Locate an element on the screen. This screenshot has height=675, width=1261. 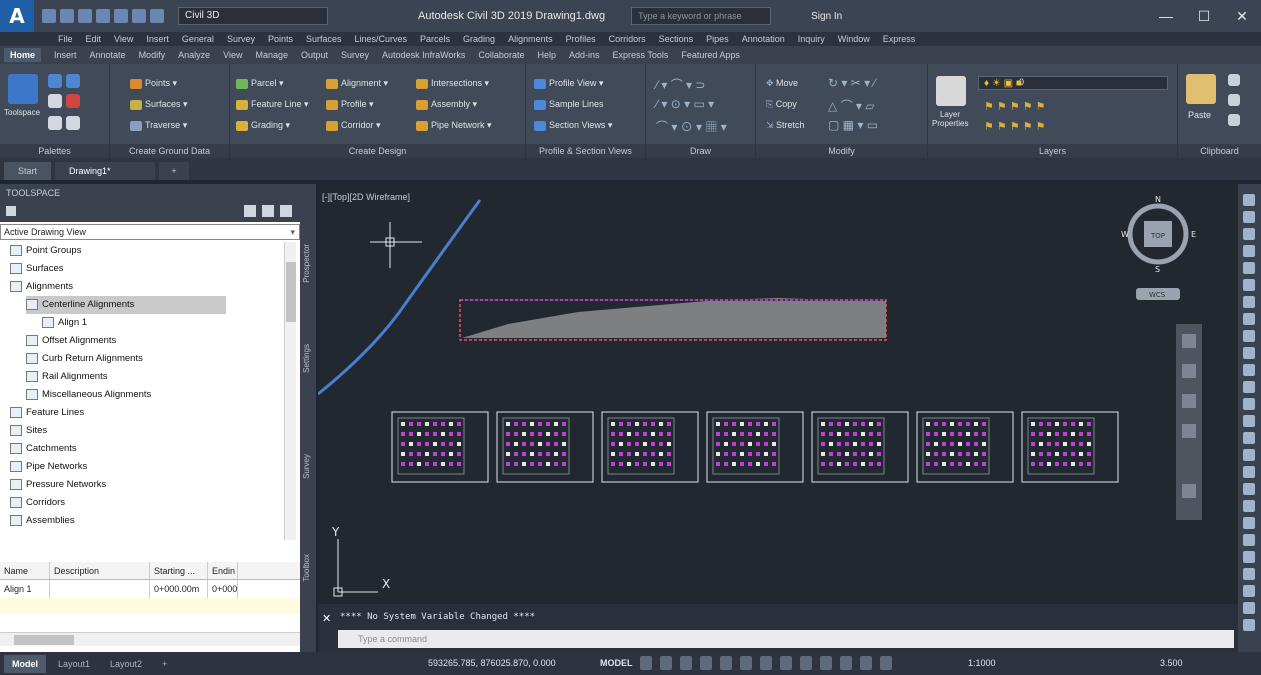
viewcube: TOP N S E W WCS is located at coordinates (1158, 247).